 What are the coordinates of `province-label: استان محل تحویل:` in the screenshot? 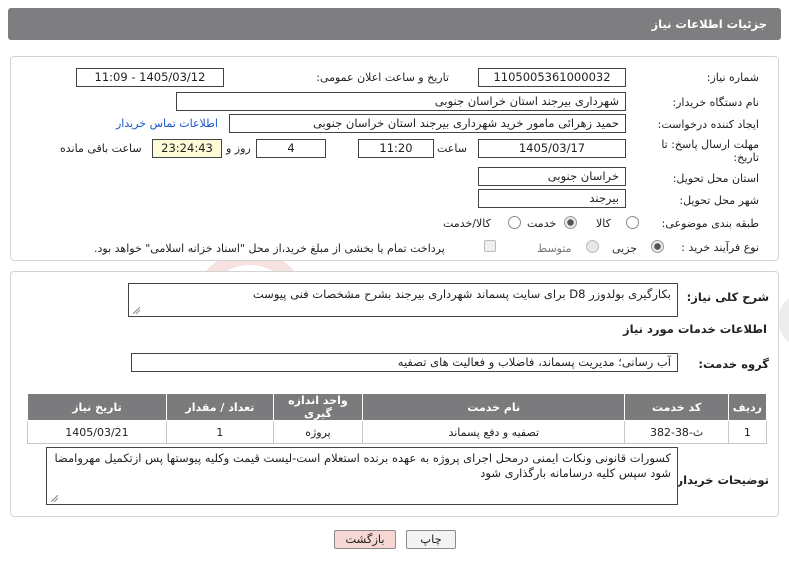 It's located at (715, 178).